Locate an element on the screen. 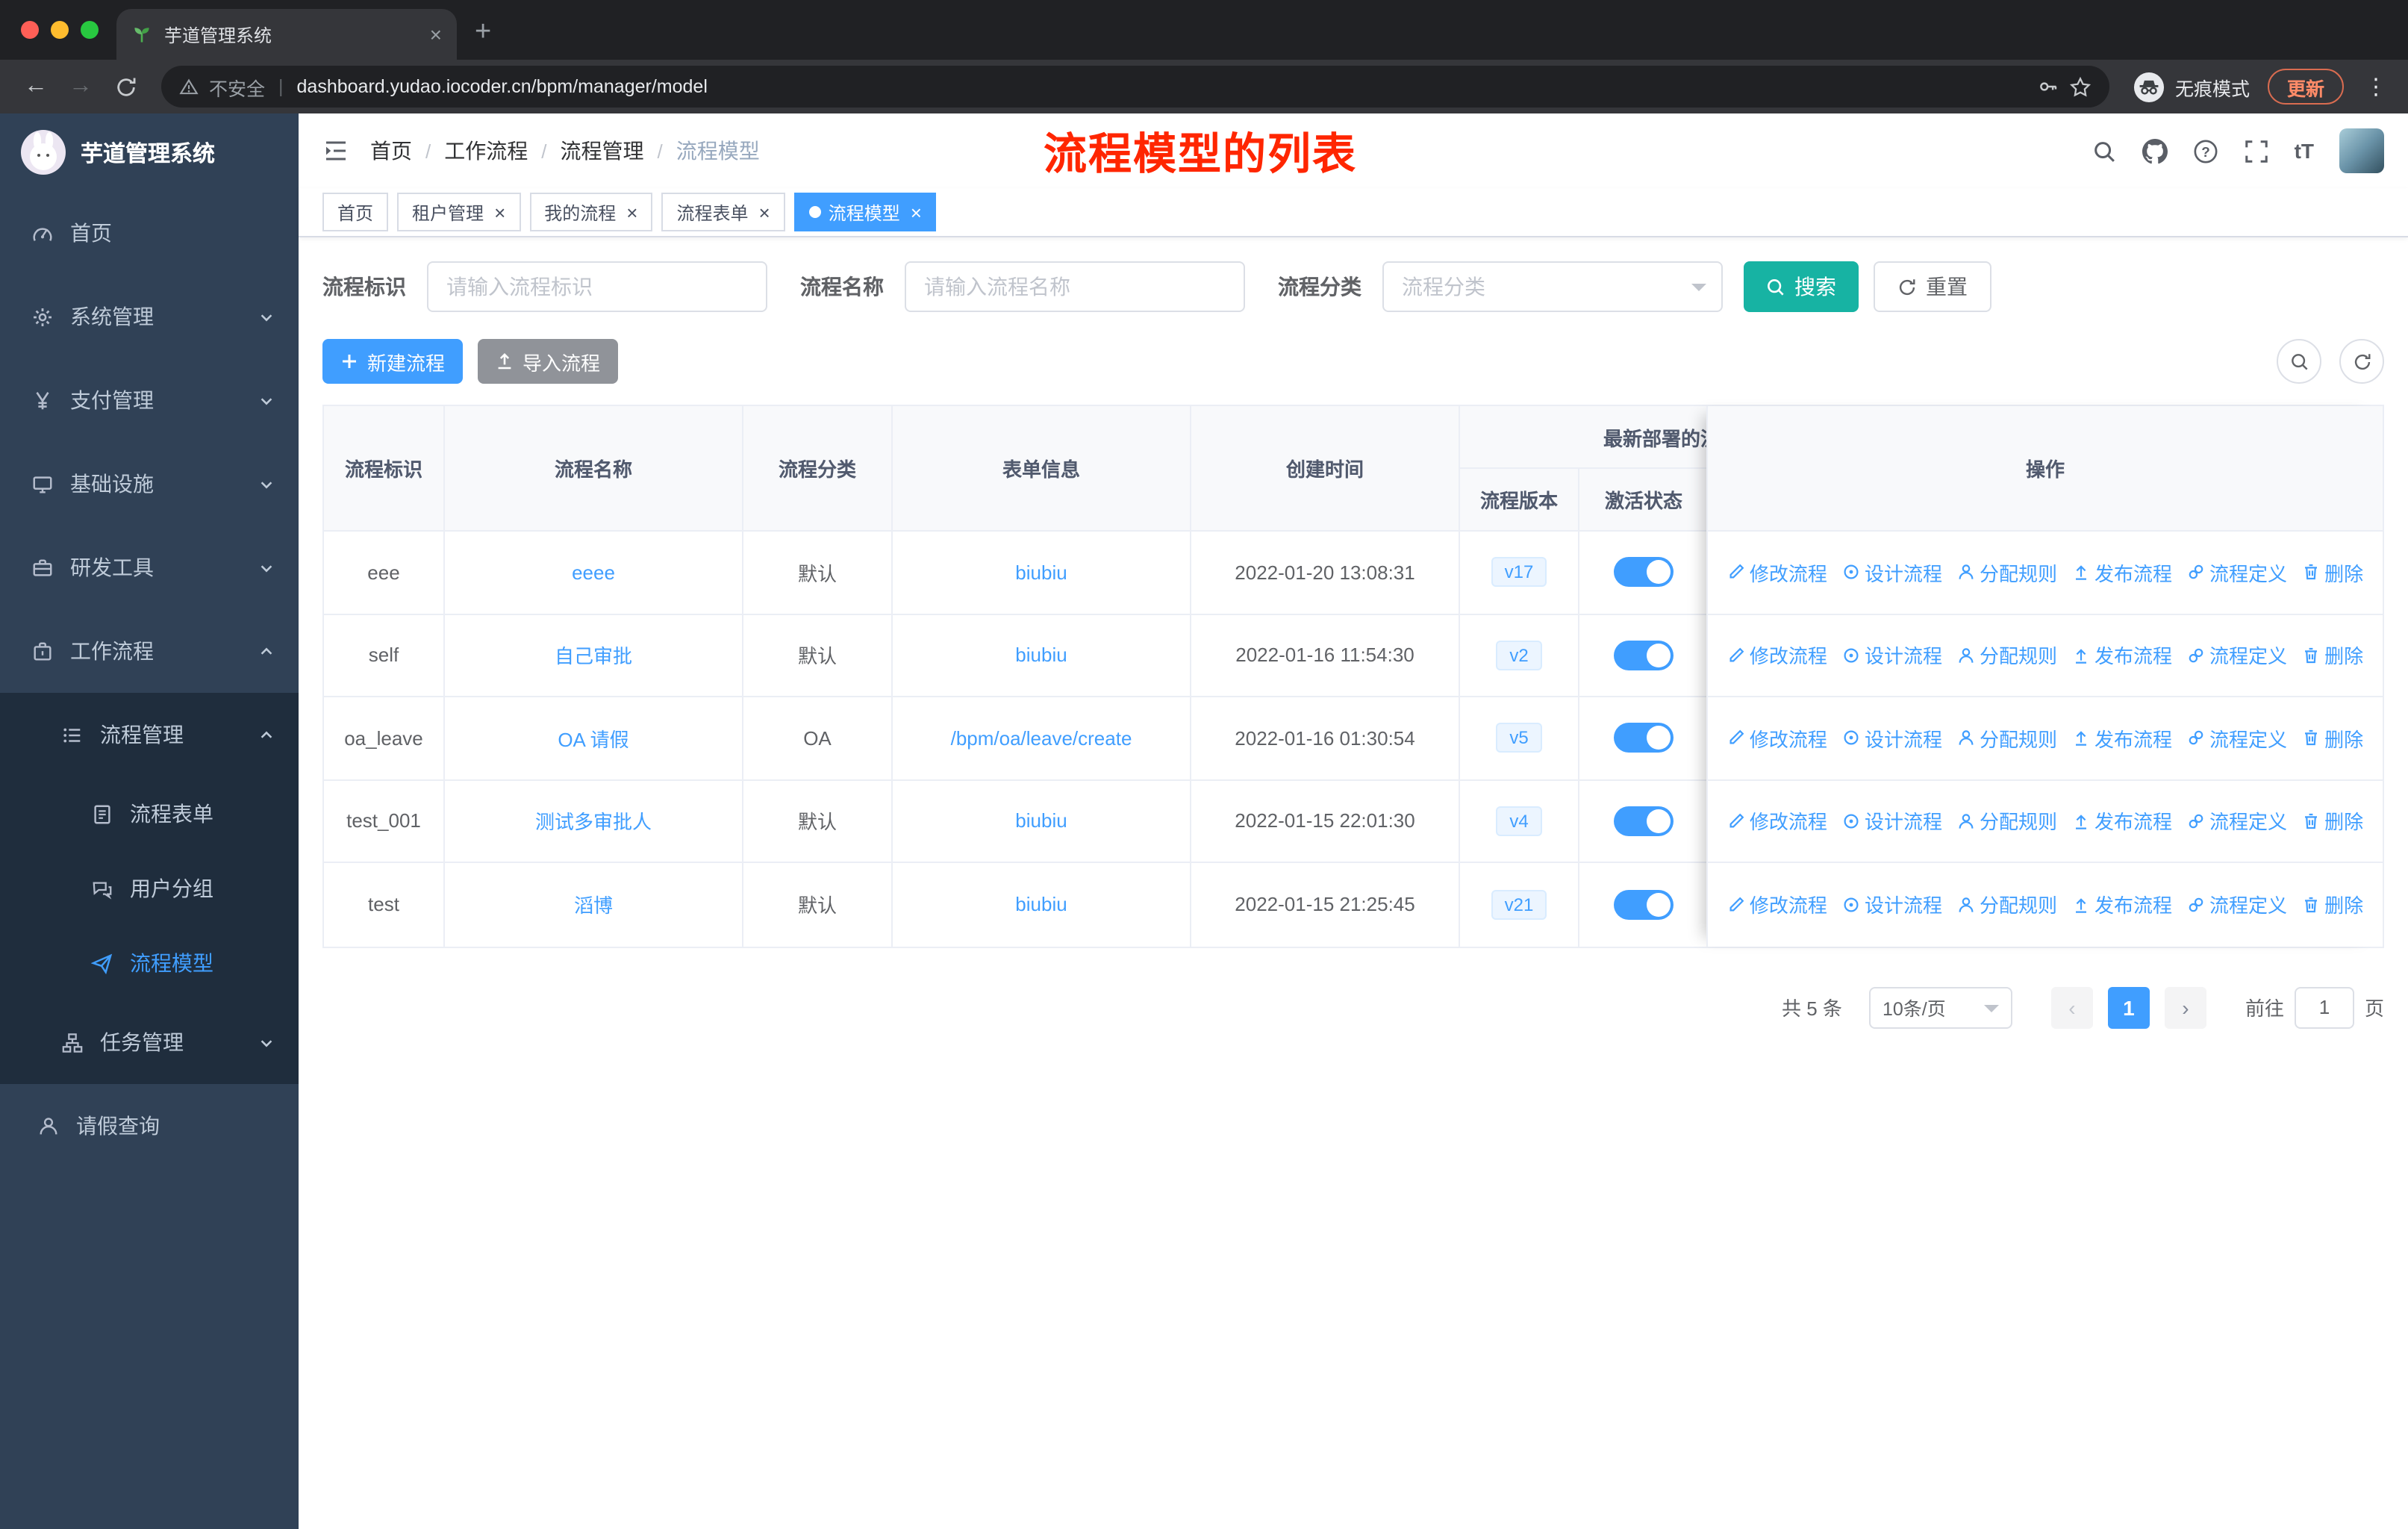  search-icon is located at coordinates (2104, 151).